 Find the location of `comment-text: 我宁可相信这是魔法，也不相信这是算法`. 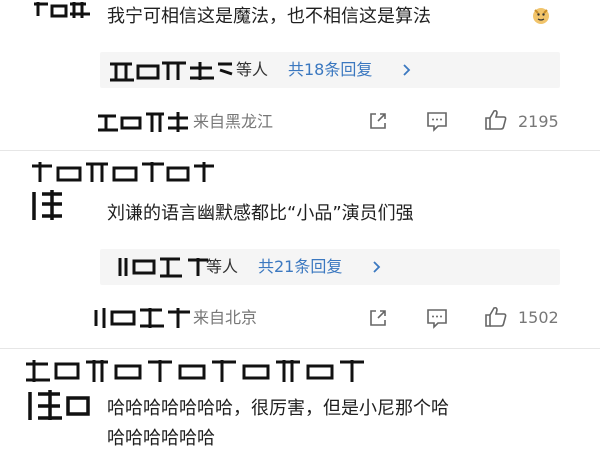

comment-text: 我宁可相信这是魔法，也不相信这是算法 is located at coordinates (269, 16).